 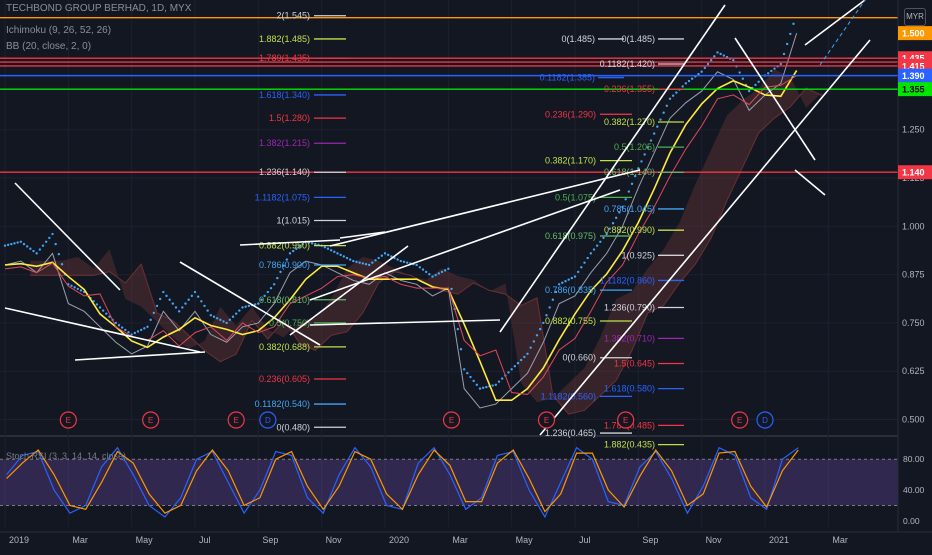 I want to click on fib-level-label: 1.789(1.435), so click(x=284, y=58).